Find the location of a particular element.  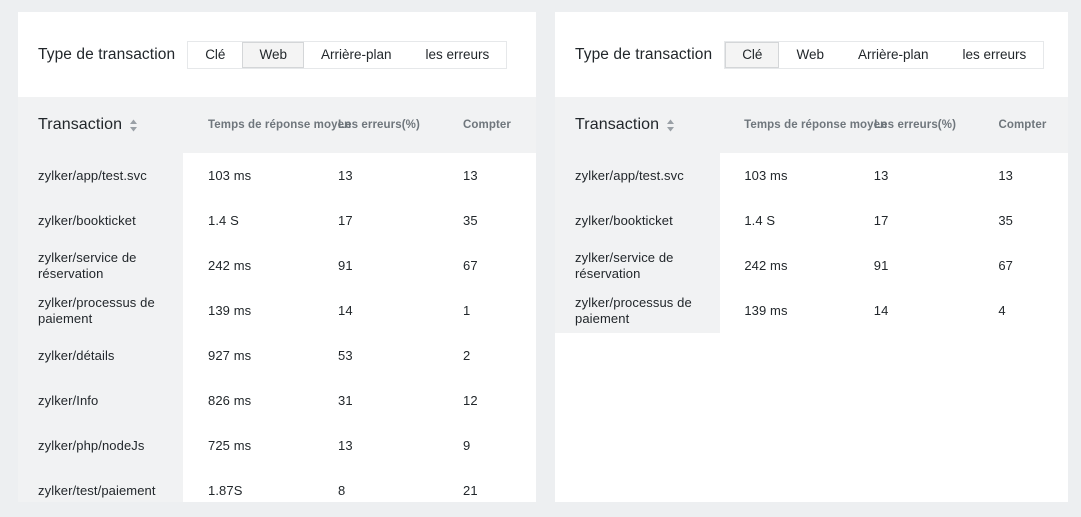

cell-errors: 8 is located at coordinates (342, 490).